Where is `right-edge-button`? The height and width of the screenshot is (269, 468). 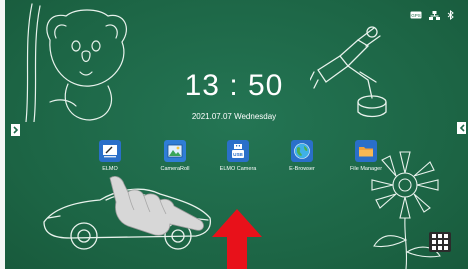
right-edge-button is located at coordinates (461, 128).